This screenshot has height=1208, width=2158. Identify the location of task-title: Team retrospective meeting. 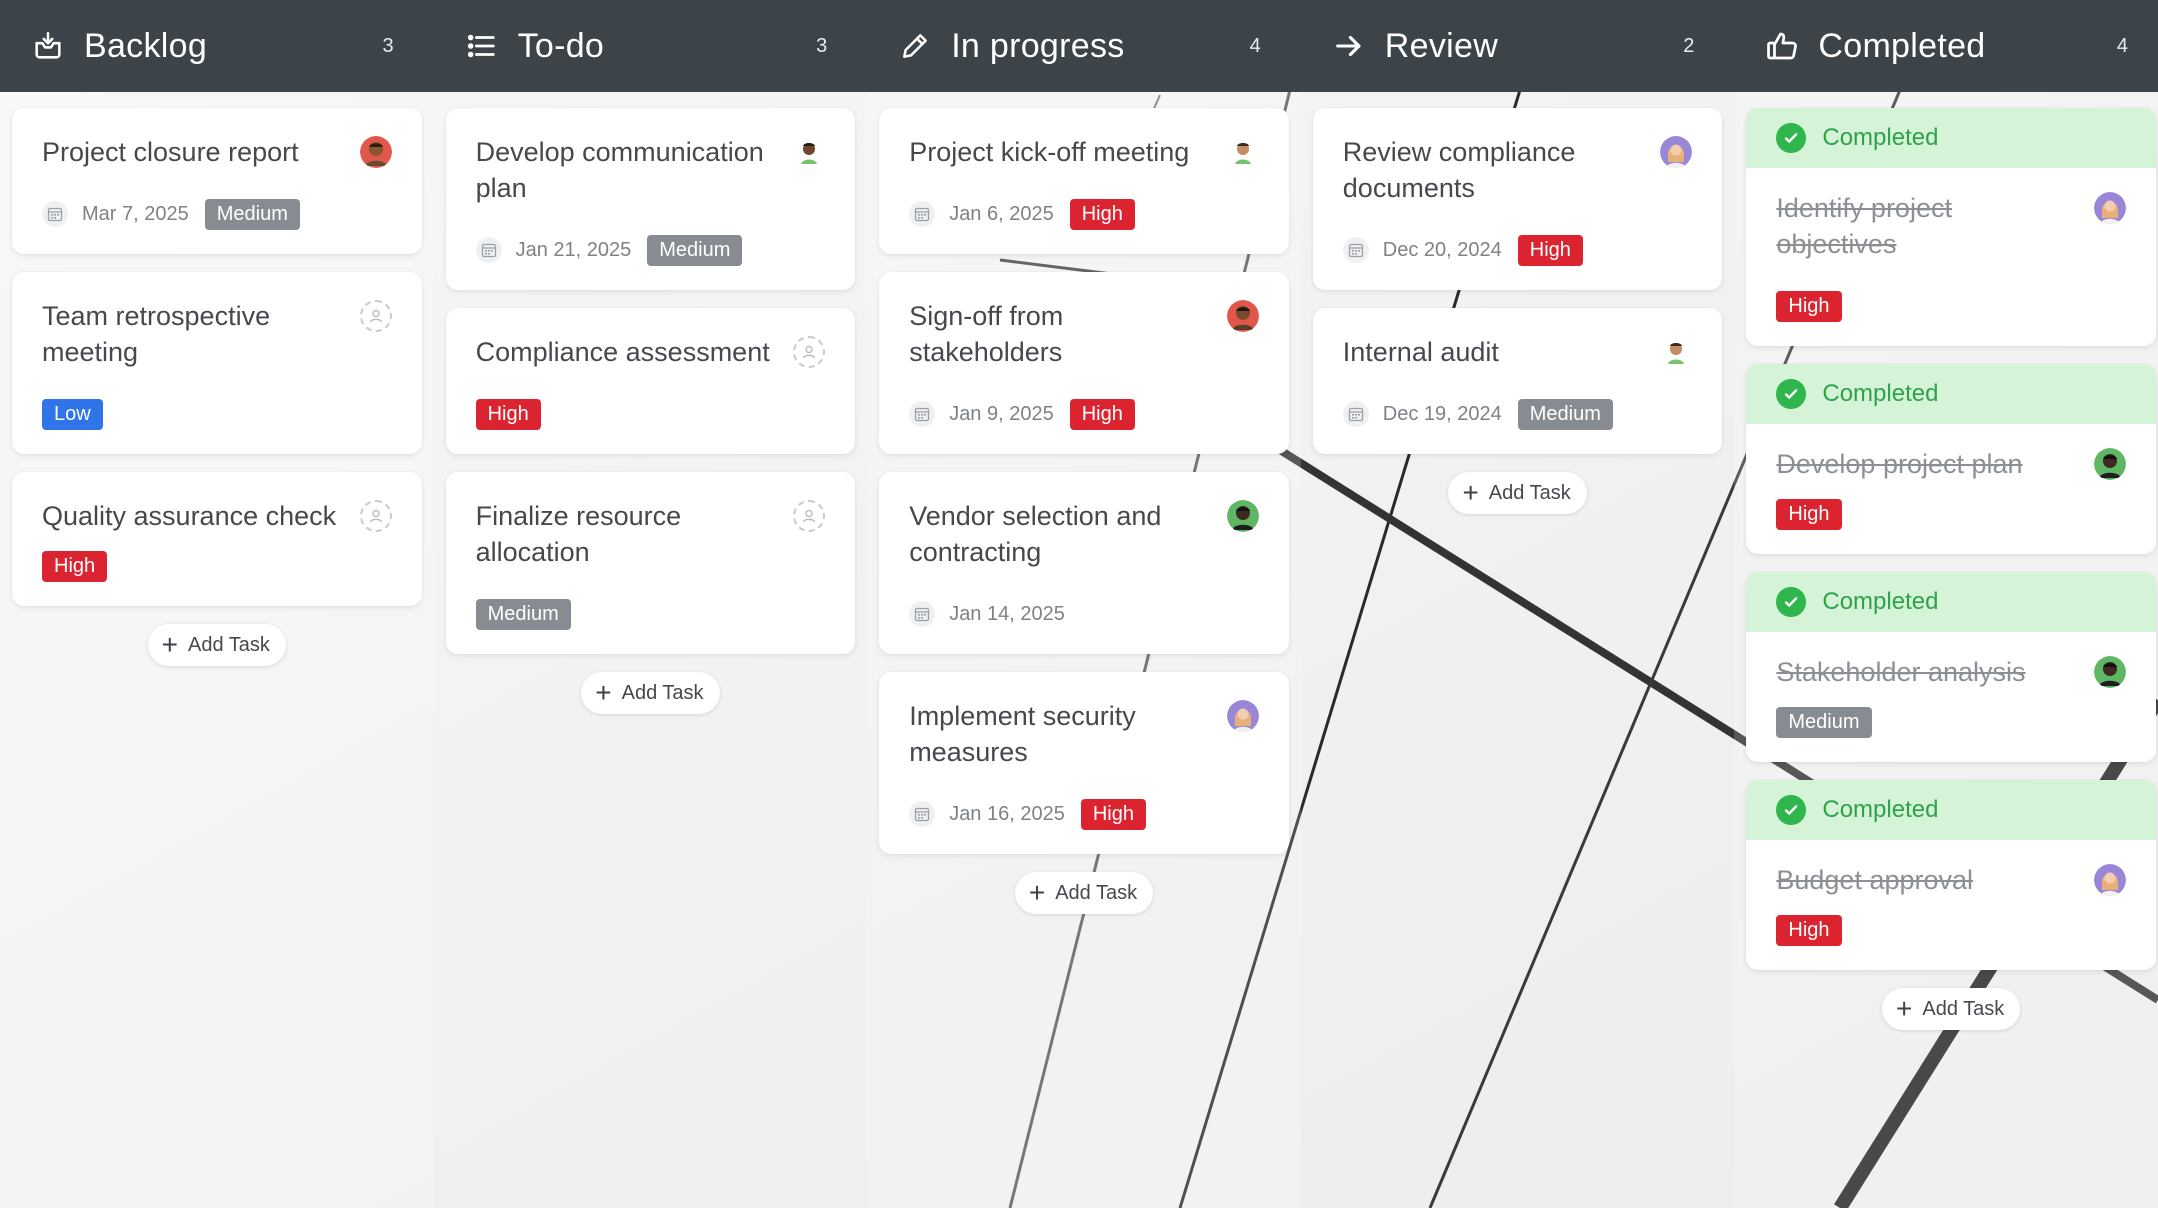
(156, 334).